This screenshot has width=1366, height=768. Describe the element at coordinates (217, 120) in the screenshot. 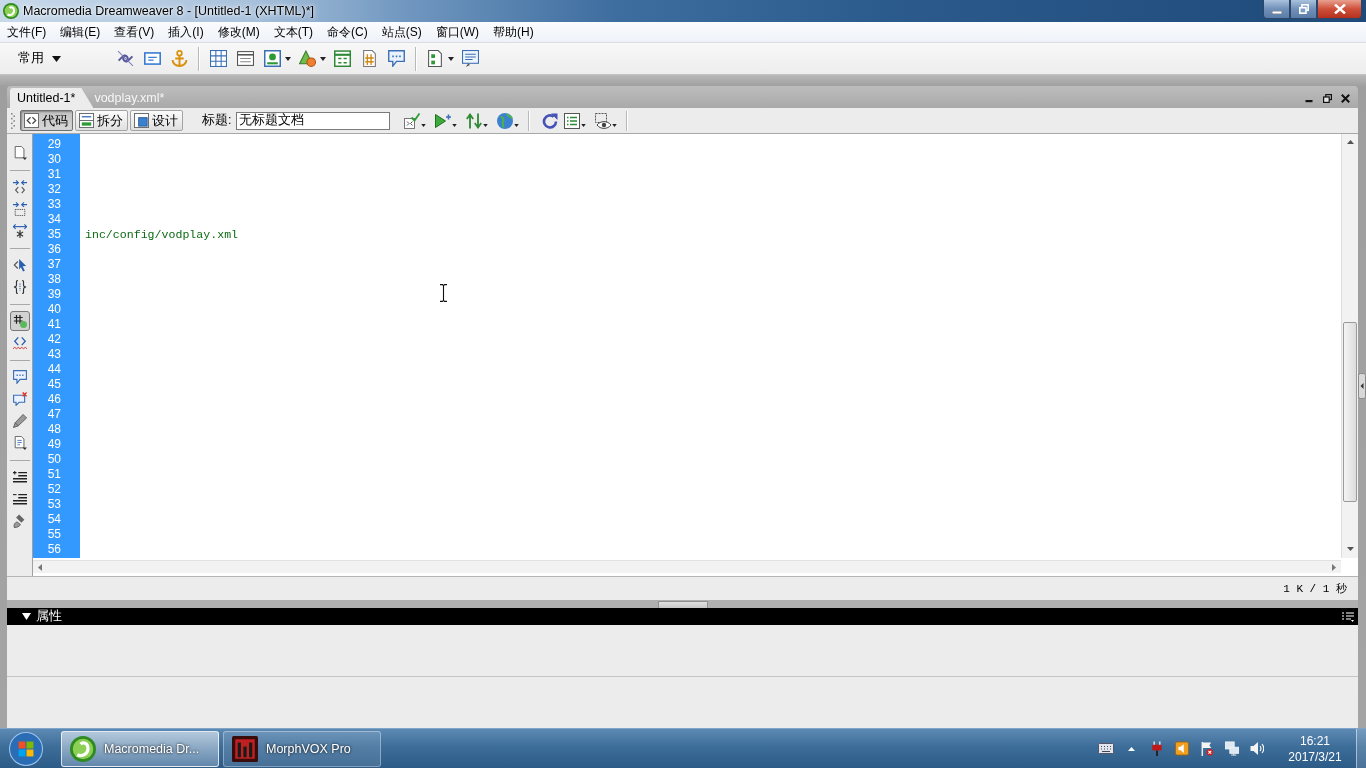

I see `title-label: 标题:` at that location.